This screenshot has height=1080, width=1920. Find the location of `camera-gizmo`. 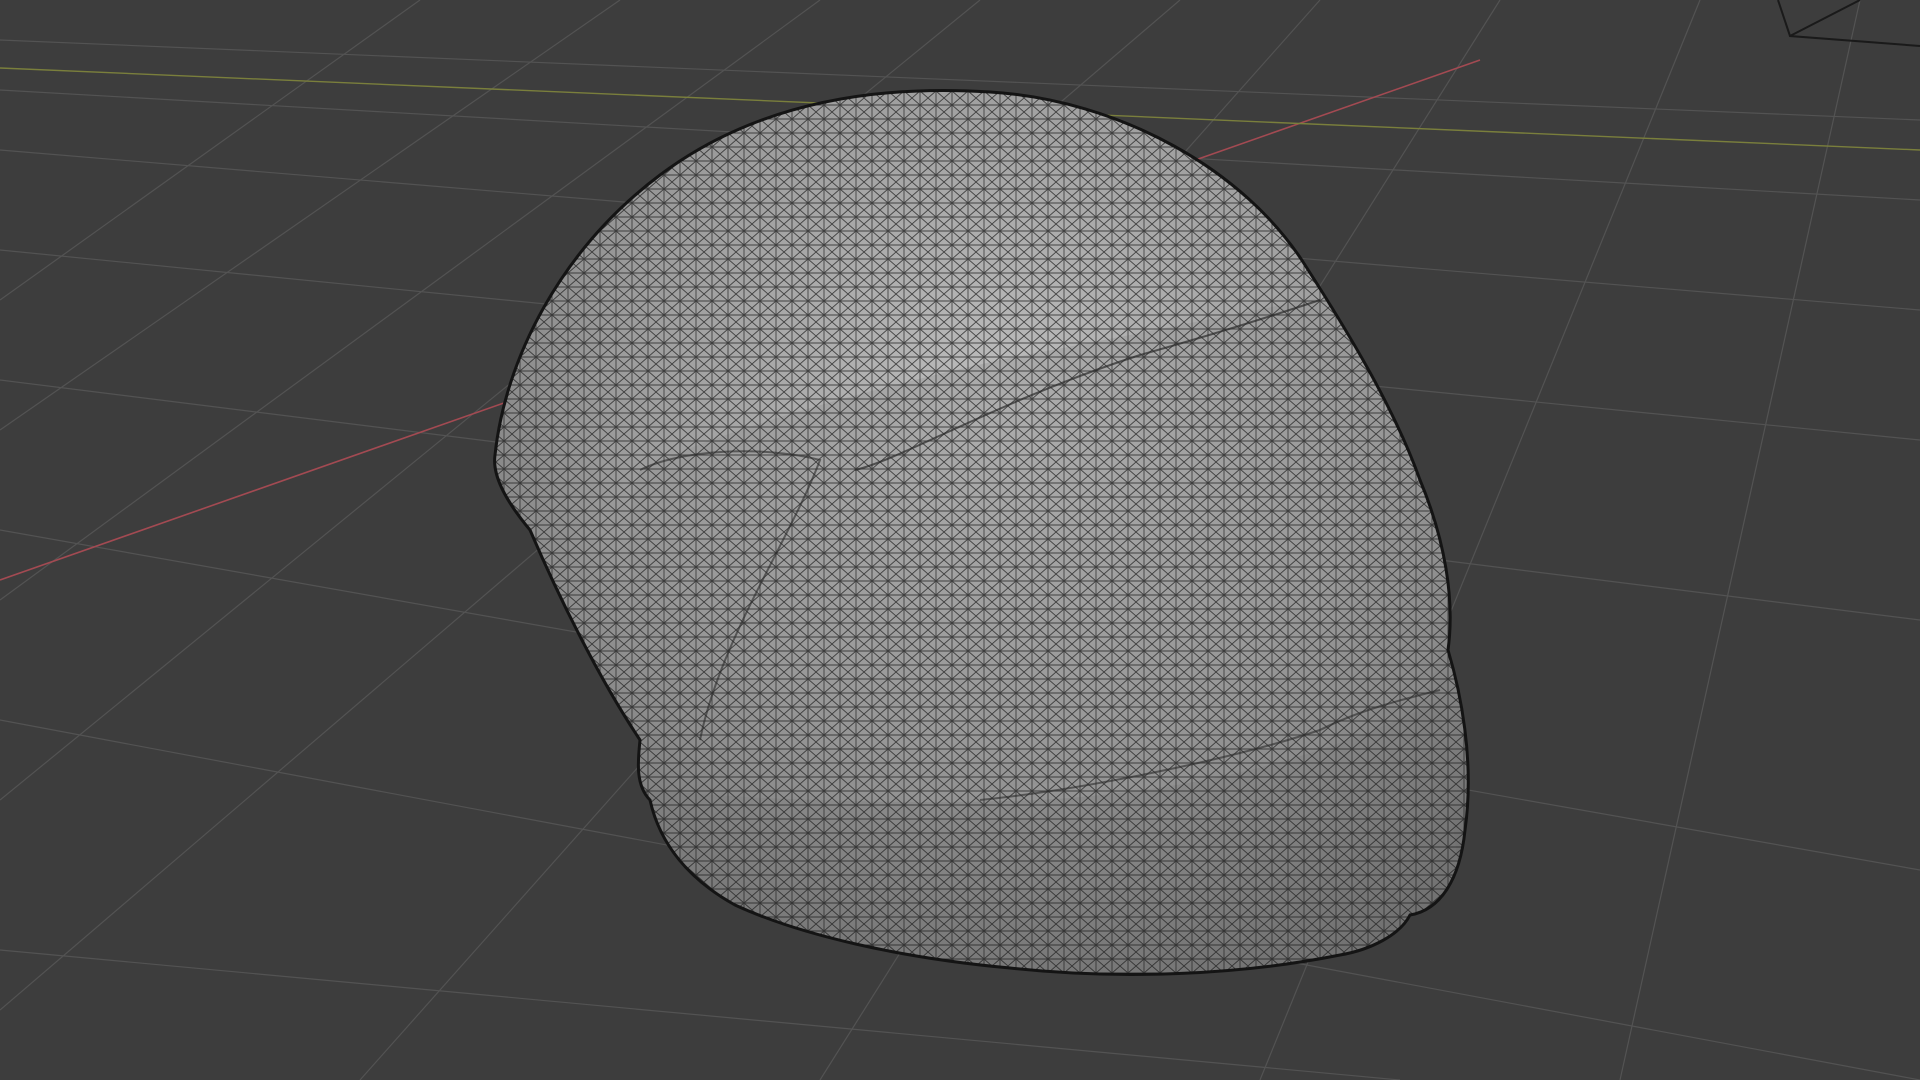

camera-gizmo is located at coordinates (1848, 23).